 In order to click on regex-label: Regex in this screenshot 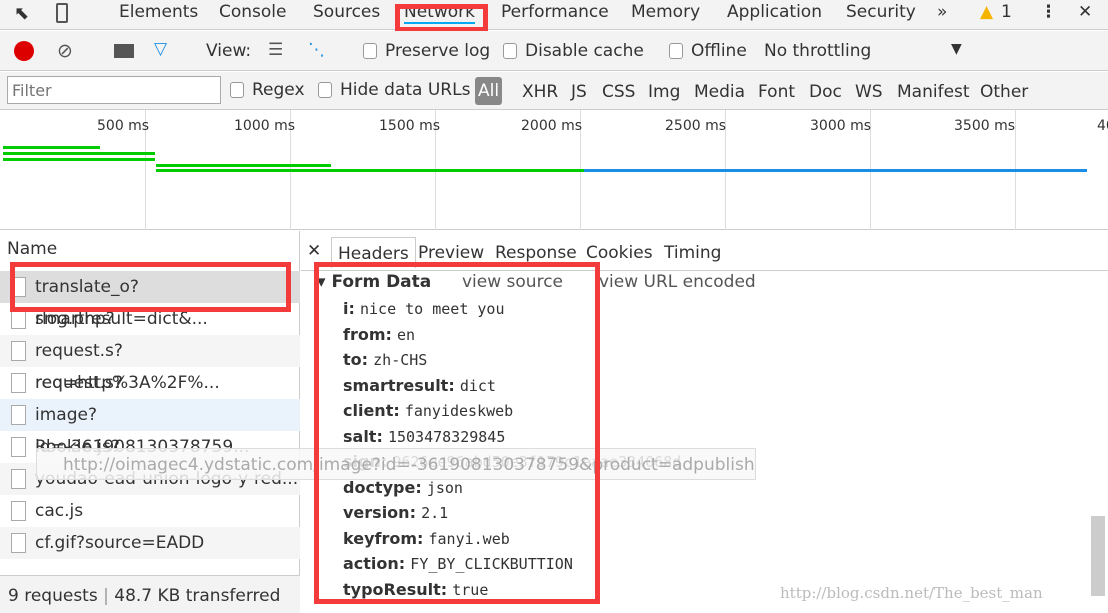, I will do `click(278, 90)`.